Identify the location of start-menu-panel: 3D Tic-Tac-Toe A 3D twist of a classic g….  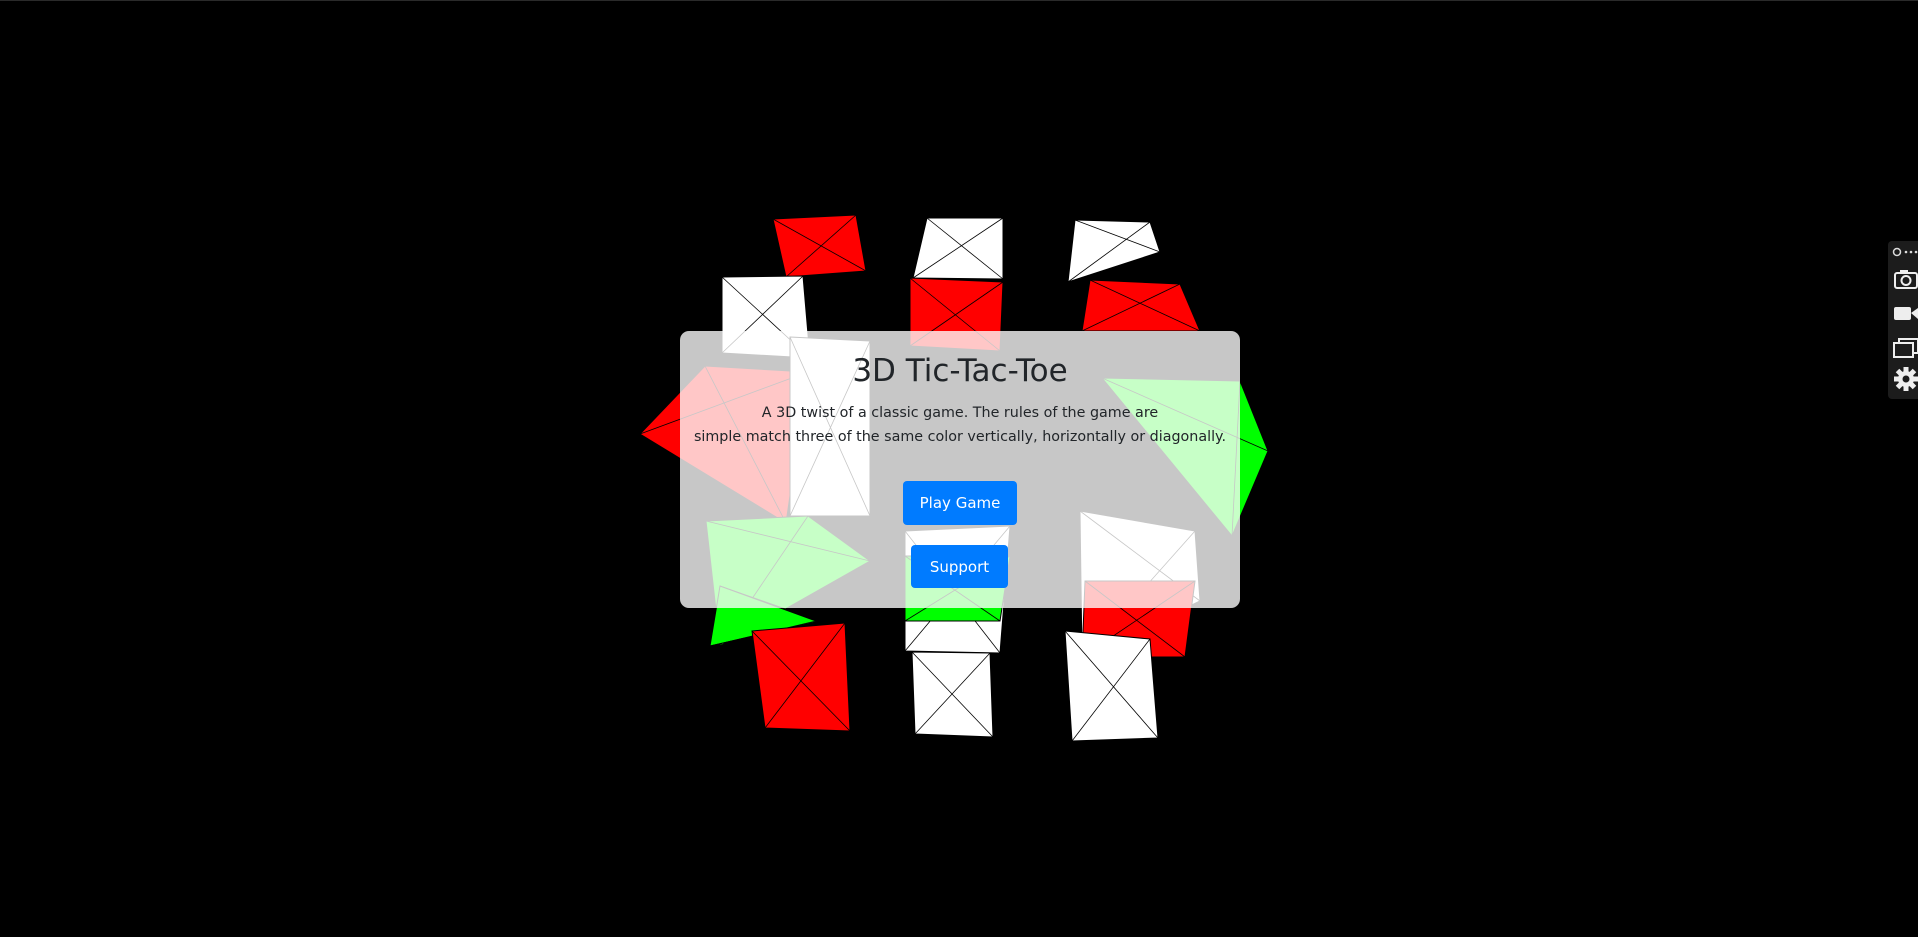
(960, 469).